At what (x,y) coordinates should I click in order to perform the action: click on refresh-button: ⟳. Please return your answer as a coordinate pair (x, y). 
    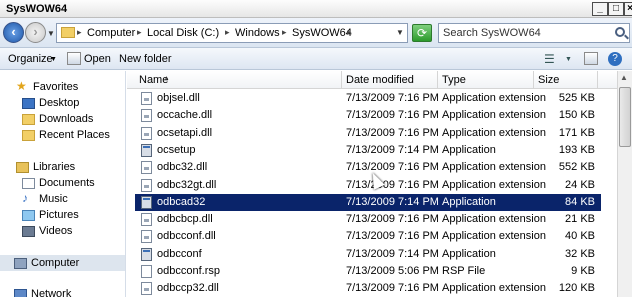
    Looking at the image, I should click on (422, 33).